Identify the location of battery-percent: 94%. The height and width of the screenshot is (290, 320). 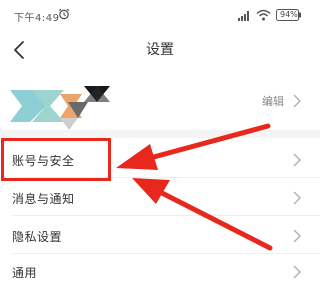
(289, 14).